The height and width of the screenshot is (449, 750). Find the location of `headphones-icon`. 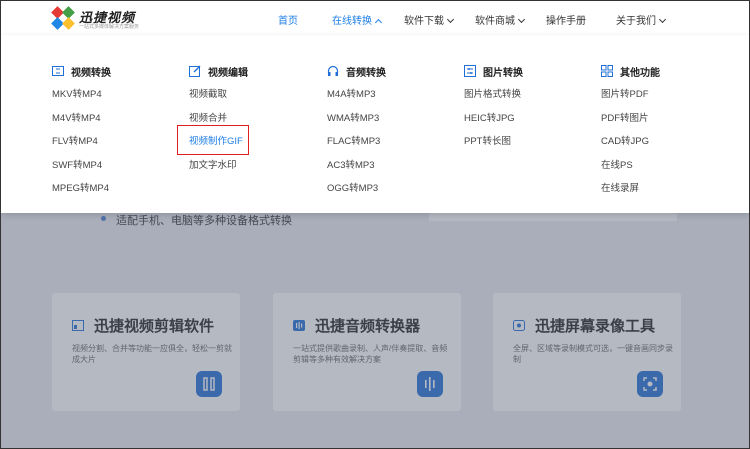

headphones-icon is located at coordinates (333, 70).